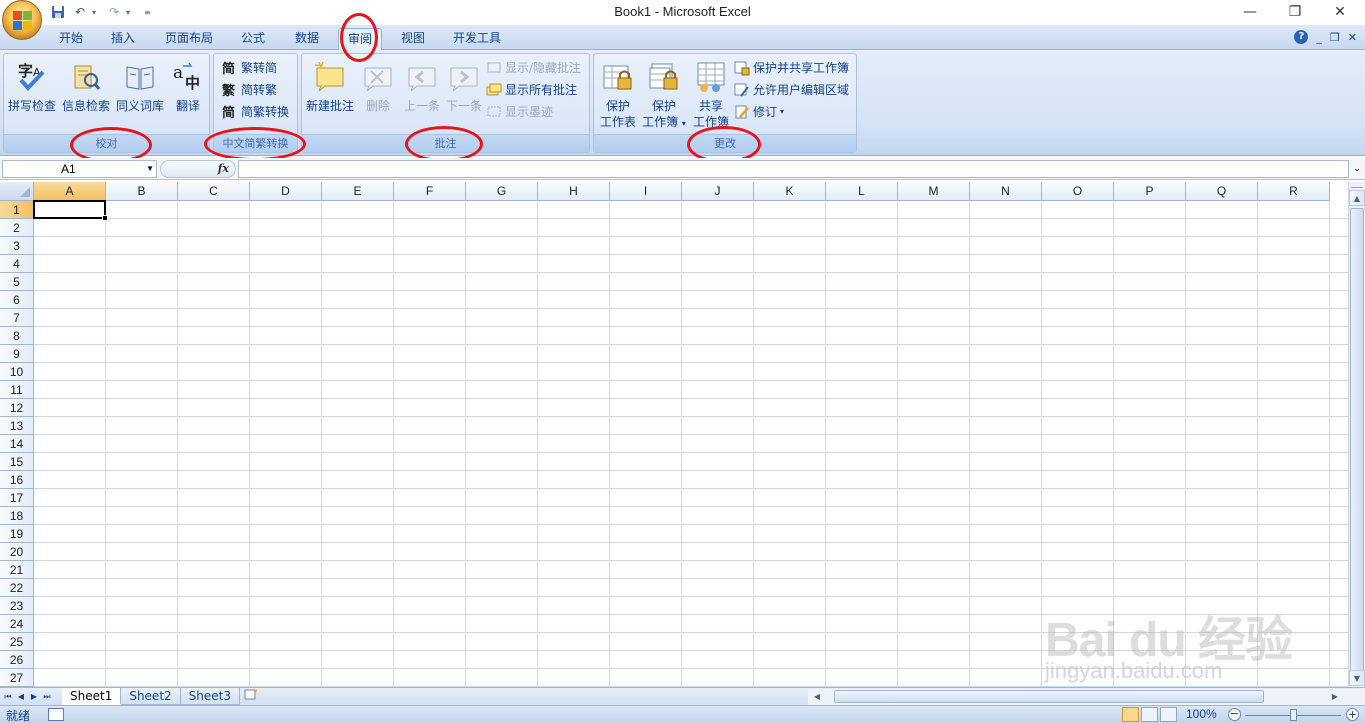 The image size is (1365, 723). Describe the element at coordinates (17, 408) in the screenshot. I see `row-header: 12` at that location.